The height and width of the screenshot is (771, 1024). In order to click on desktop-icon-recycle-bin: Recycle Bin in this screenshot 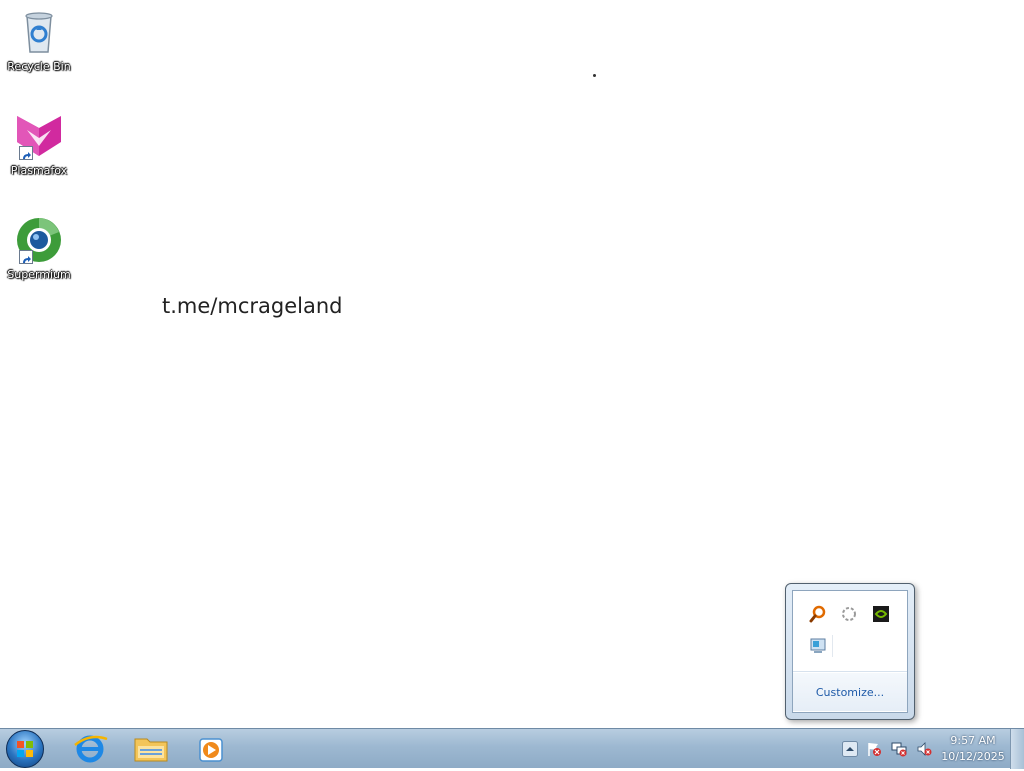, I will do `click(39, 39)`.